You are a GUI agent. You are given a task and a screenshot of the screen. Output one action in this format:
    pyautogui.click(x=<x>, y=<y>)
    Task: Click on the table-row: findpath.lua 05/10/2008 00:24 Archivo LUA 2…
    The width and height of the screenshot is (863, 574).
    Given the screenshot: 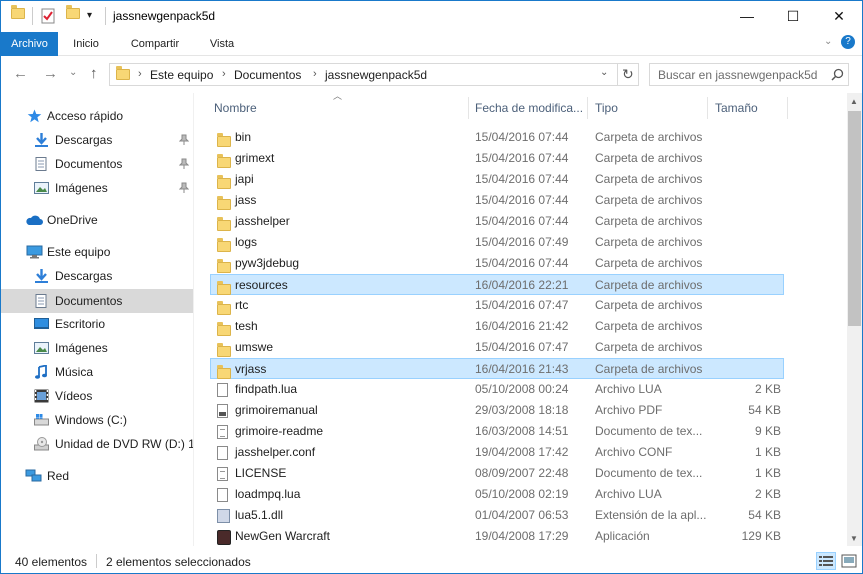 What is the action you would take?
    pyautogui.click(x=498, y=389)
    